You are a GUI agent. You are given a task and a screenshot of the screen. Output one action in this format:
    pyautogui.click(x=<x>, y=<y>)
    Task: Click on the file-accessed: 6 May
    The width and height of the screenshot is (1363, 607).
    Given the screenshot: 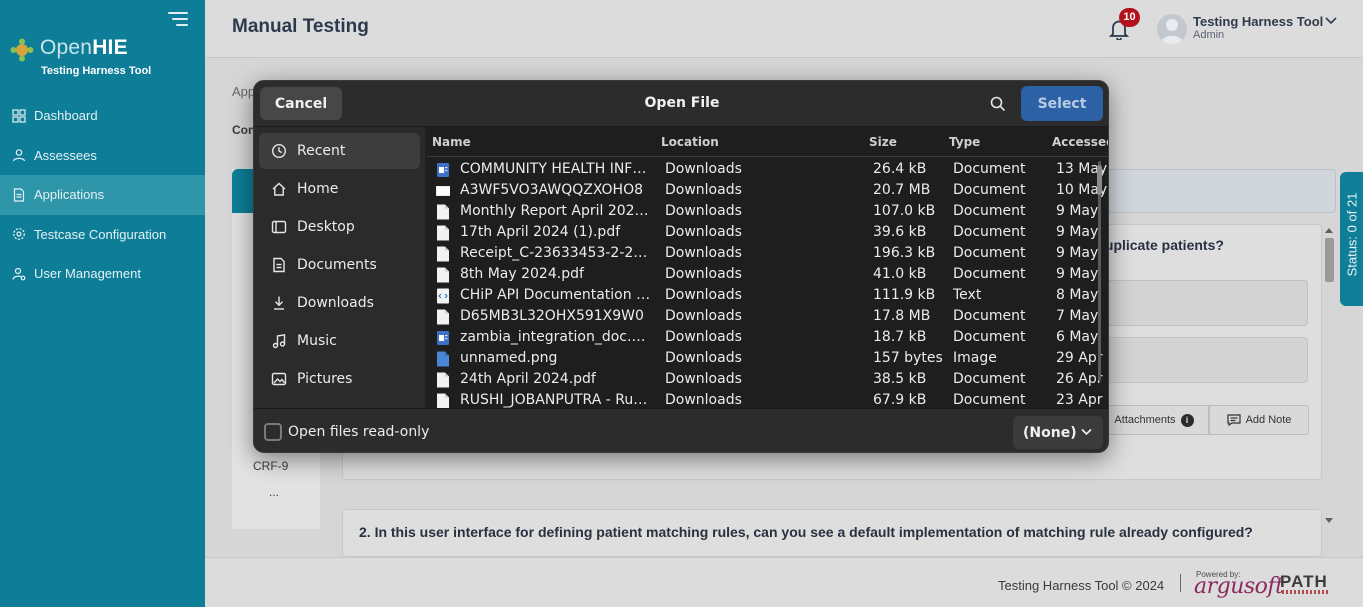 What is the action you would take?
    pyautogui.click(x=1077, y=337)
    